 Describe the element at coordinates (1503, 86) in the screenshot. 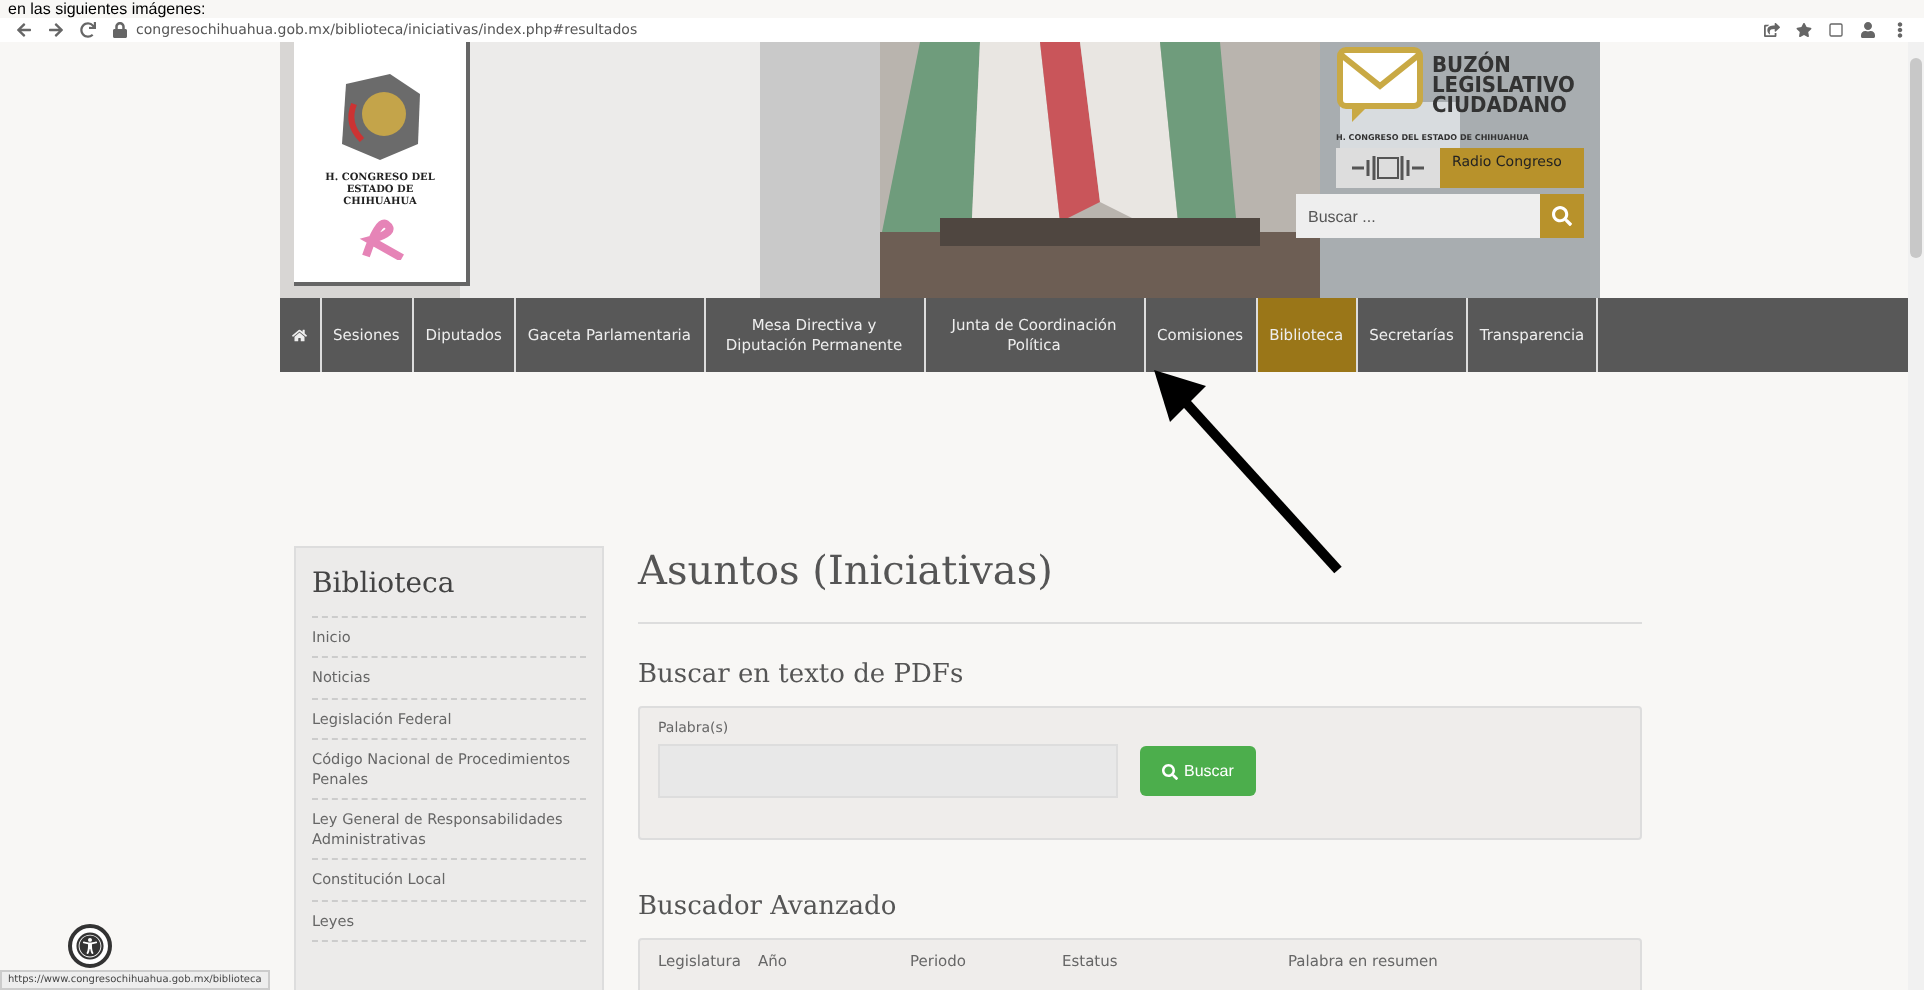

I see `logo-text: LEGISLATIVO` at that location.